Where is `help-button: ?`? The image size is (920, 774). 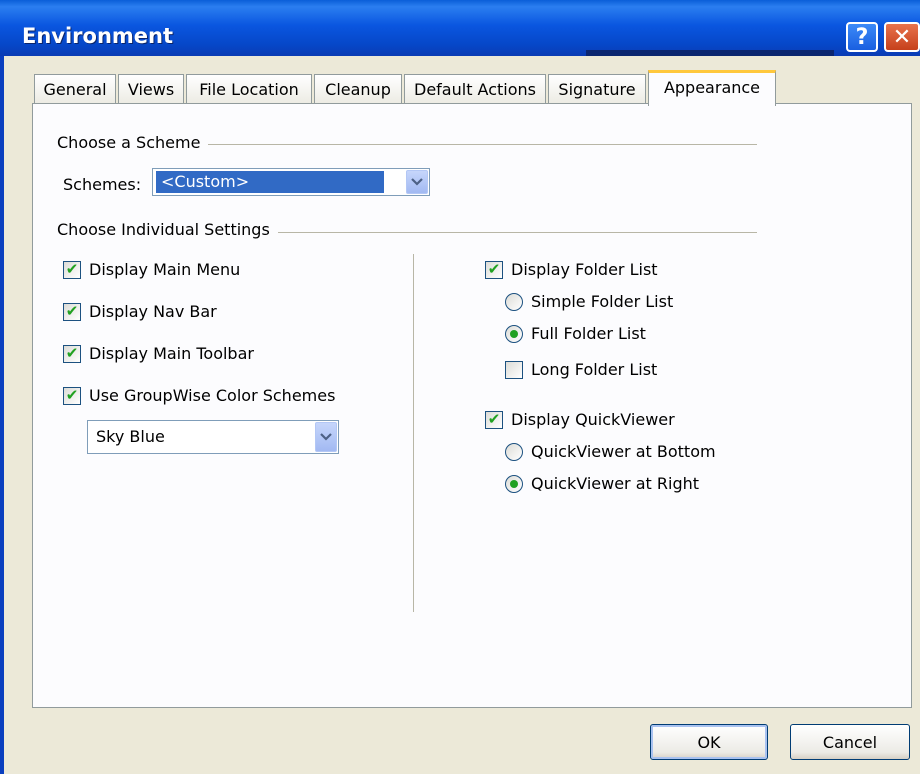 help-button: ? is located at coordinates (862, 37).